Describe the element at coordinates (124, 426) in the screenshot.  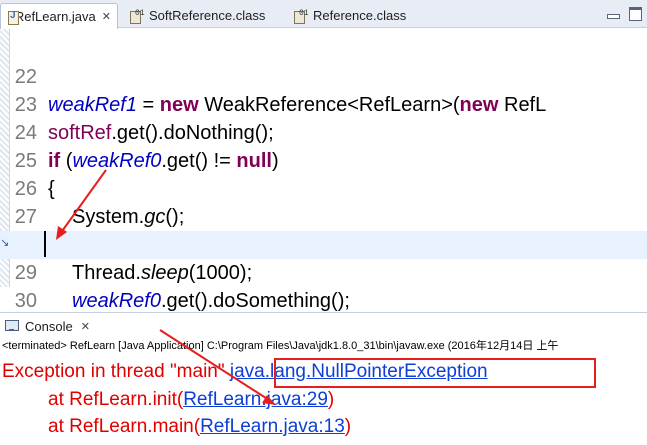
I see `stack-frame-prefix: at RefLearn.main(` at that location.